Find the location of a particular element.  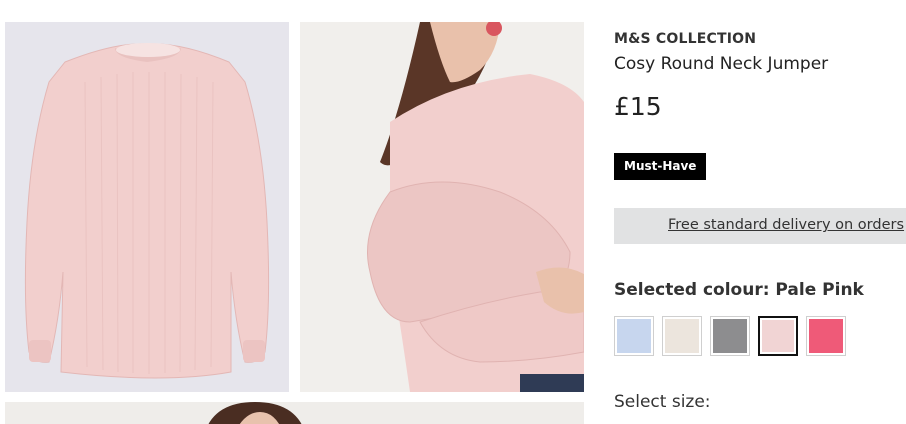

swatch-pale-pink is located at coordinates (778, 336).